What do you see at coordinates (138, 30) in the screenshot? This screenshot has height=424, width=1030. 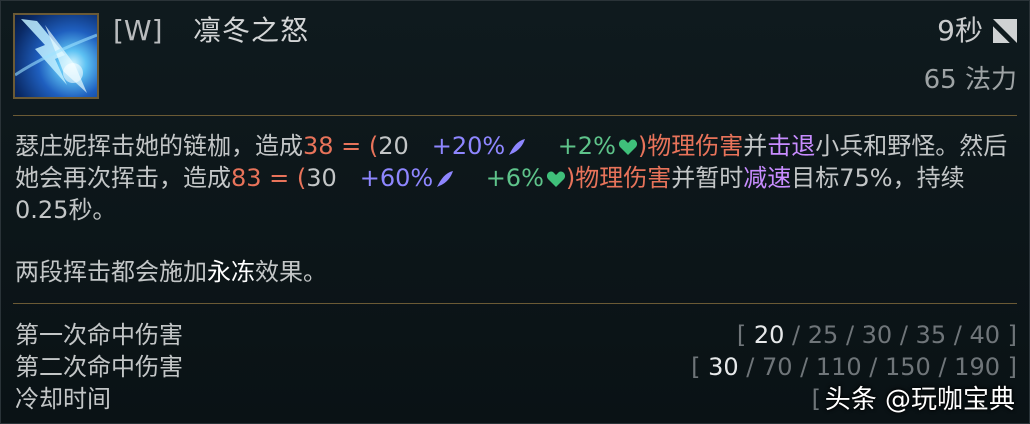 I see `ability-hotkey: [W]` at bounding box center [138, 30].